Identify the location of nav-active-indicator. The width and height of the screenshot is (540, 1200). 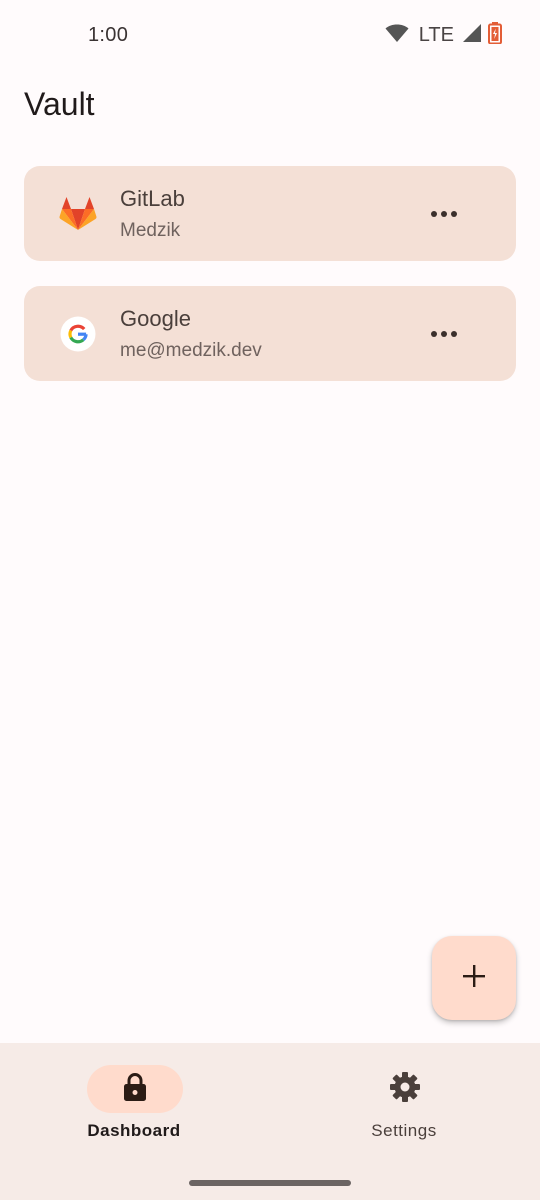
(135, 1089).